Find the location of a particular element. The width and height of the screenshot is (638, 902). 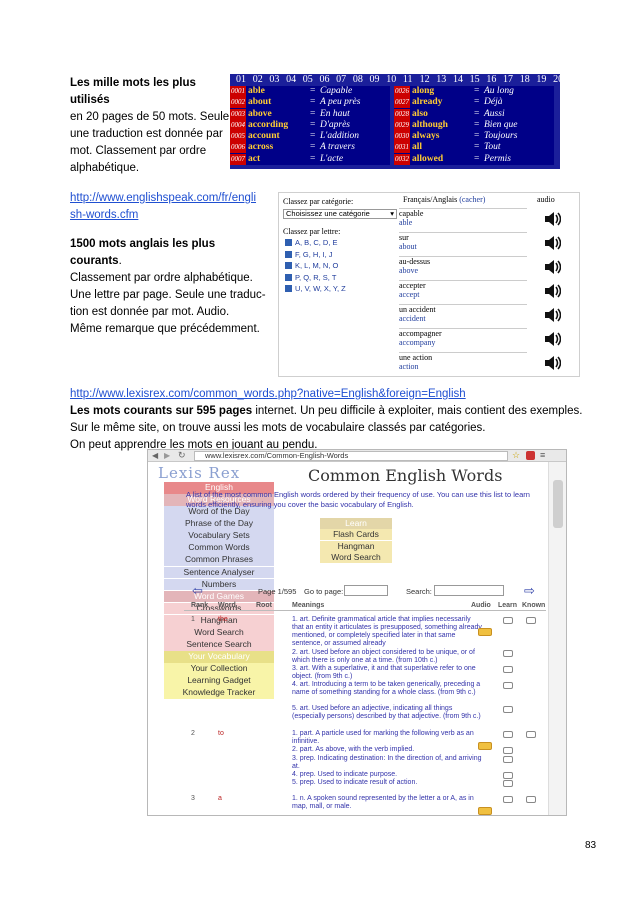

page-tab: 08 is located at coordinates (361, 80).